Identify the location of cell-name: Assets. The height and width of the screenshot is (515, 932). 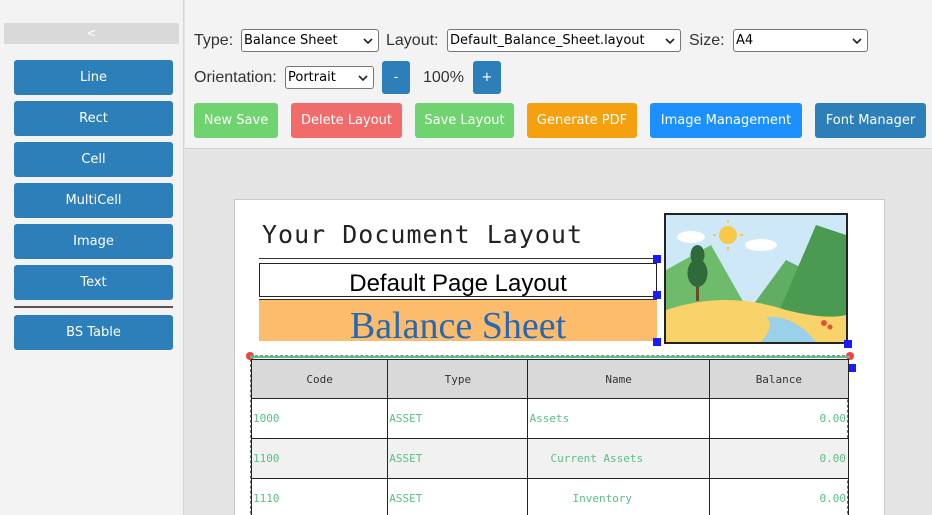
(618, 418).